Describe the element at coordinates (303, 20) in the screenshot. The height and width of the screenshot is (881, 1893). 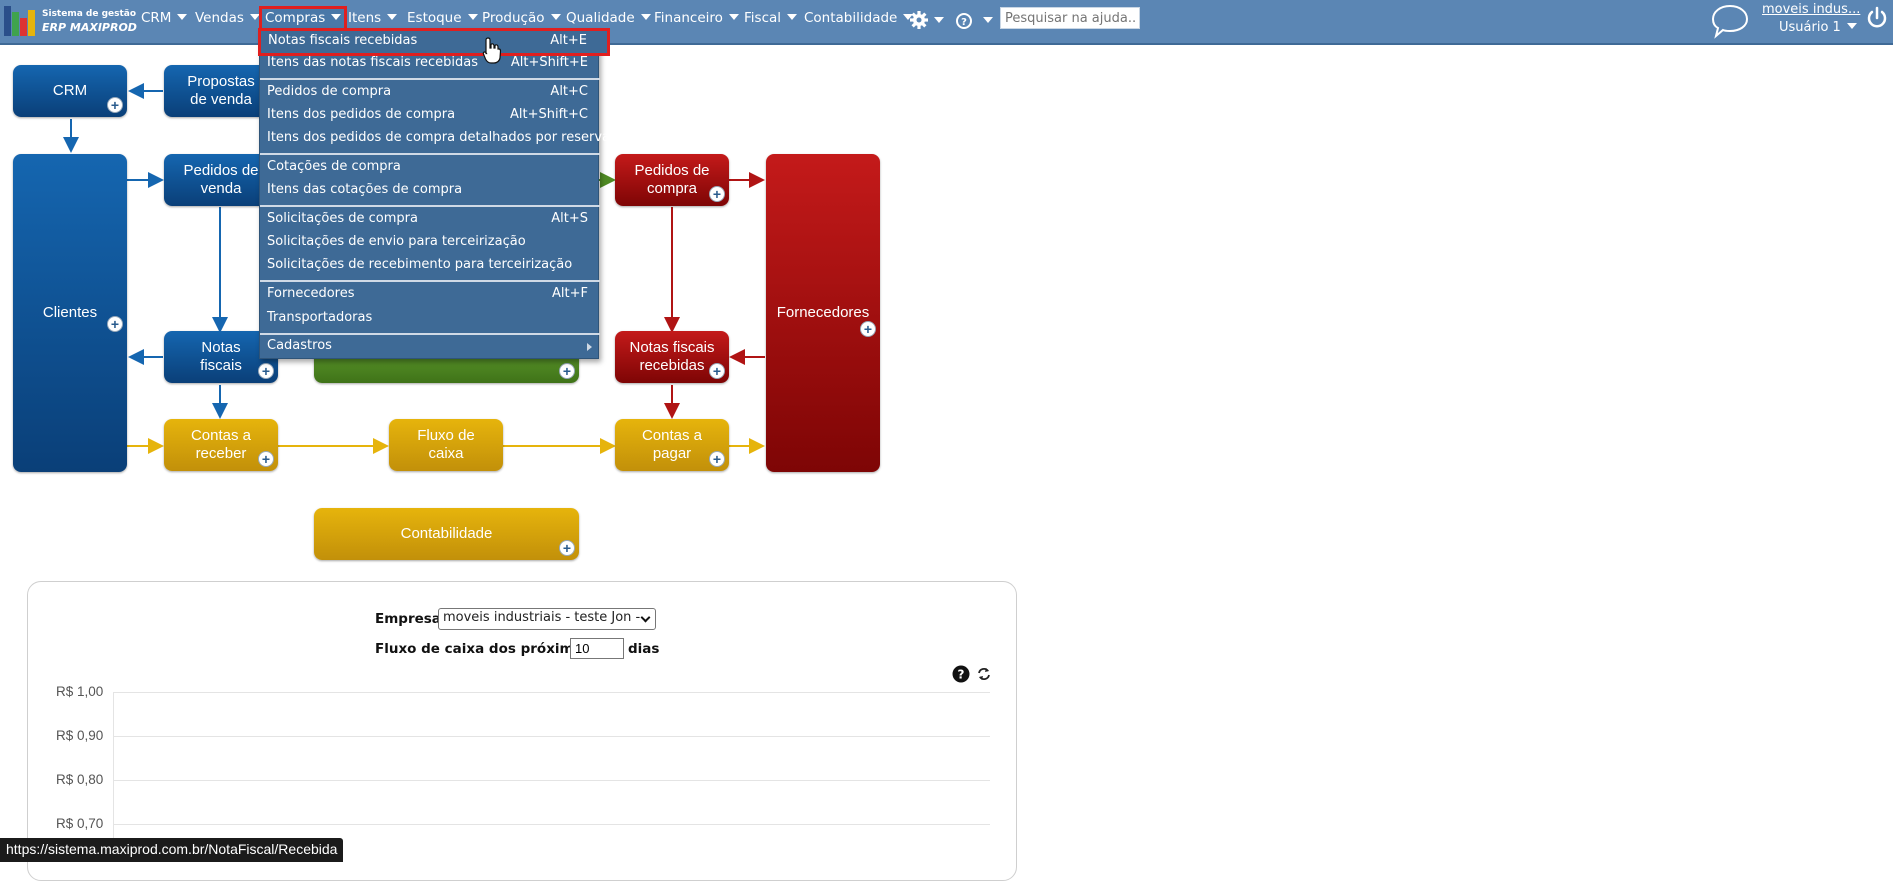
I see `nav-compras: Compras` at that location.